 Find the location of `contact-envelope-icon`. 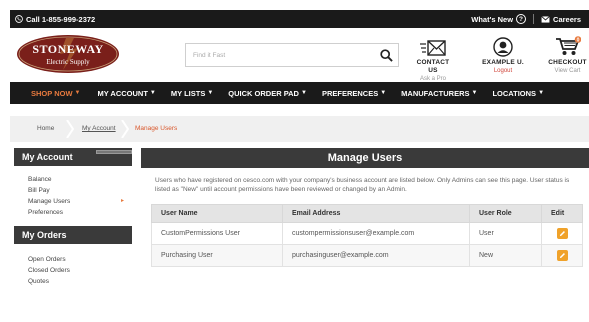

contact-envelope-icon is located at coordinates (433, 48).